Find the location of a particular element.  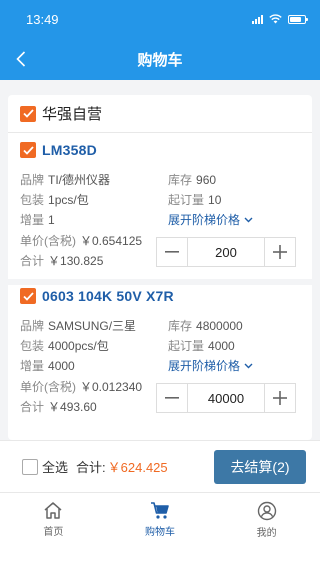

signal-icon is located at coordinates (257, 19).